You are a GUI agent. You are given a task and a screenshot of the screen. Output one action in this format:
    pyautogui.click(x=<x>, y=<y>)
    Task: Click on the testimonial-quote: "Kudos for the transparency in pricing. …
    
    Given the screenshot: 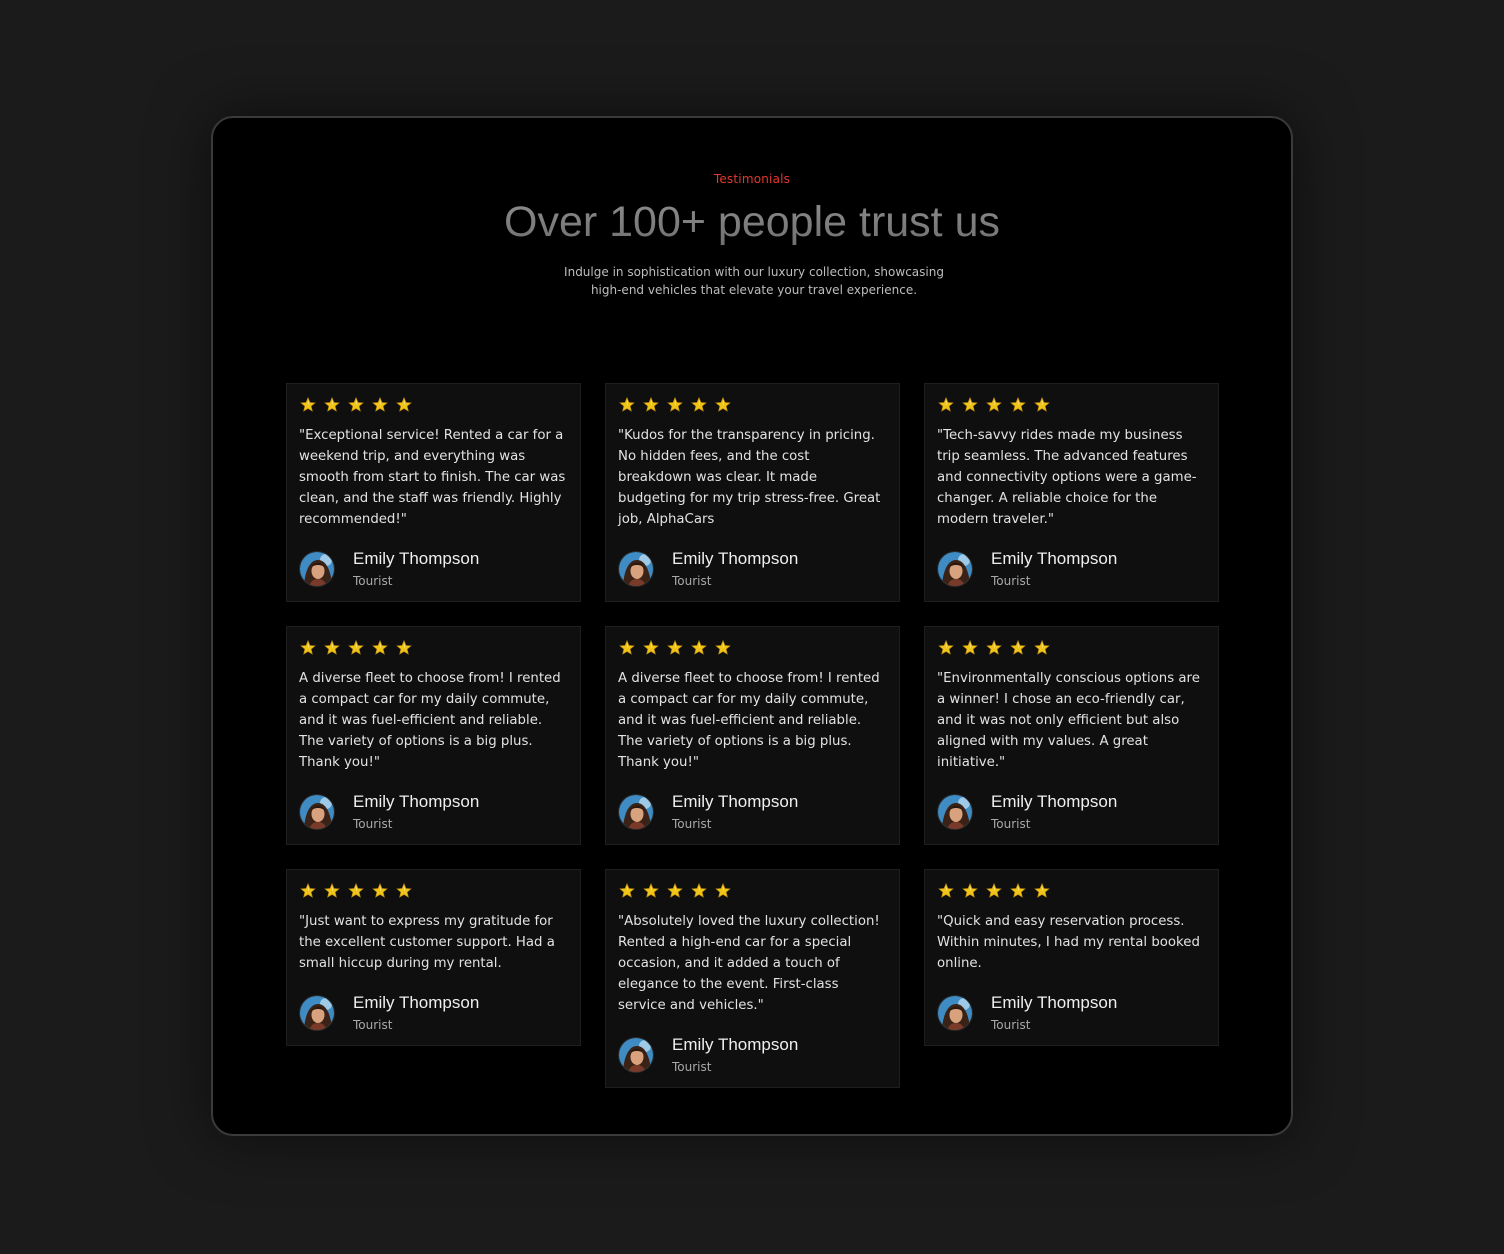 What is the action you would take?
    pyautogui.click(x=749, y=477)
    